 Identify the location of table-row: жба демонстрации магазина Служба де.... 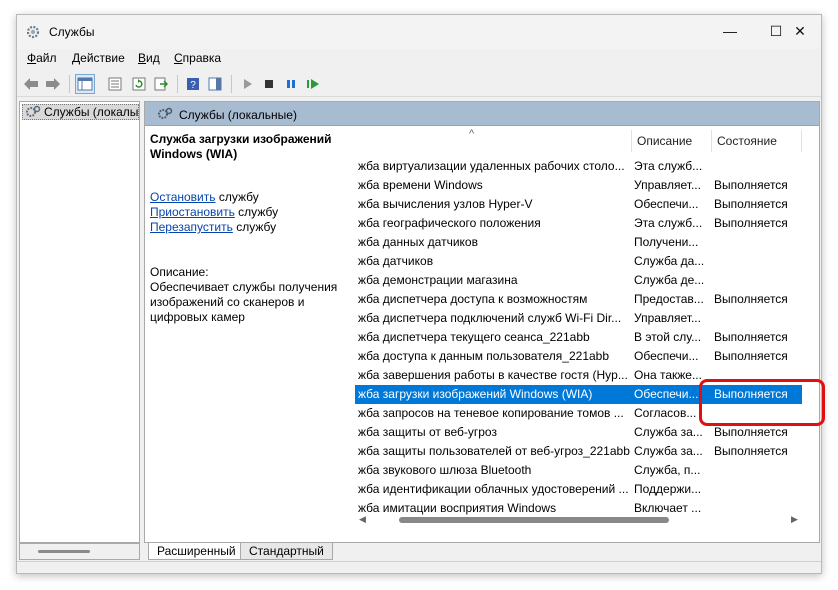
(578, 280).